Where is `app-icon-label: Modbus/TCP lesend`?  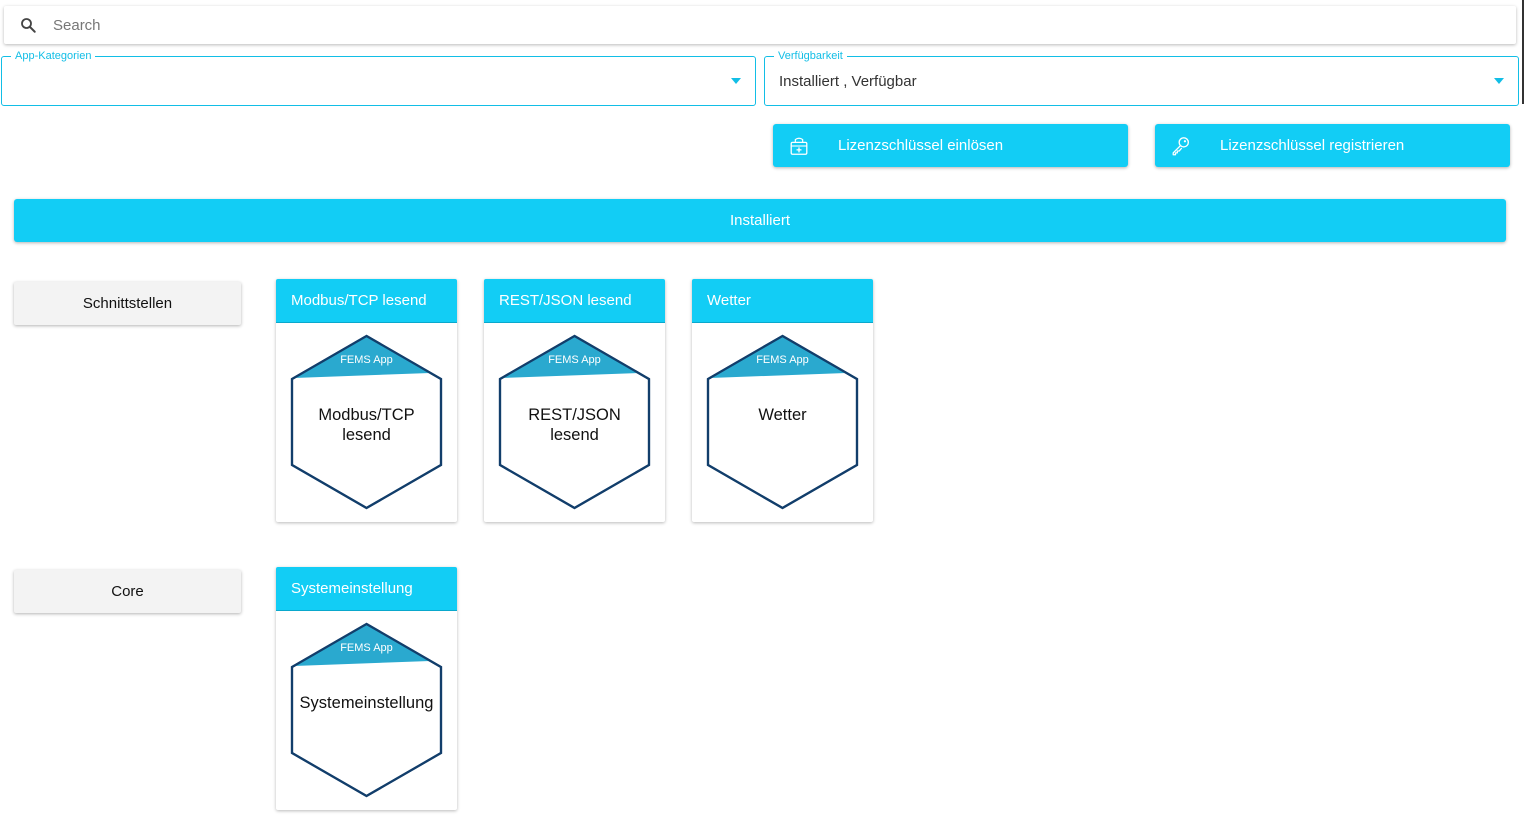 app-icon-label: Modbus/TCP lesend is located at coordinates (366, 425).